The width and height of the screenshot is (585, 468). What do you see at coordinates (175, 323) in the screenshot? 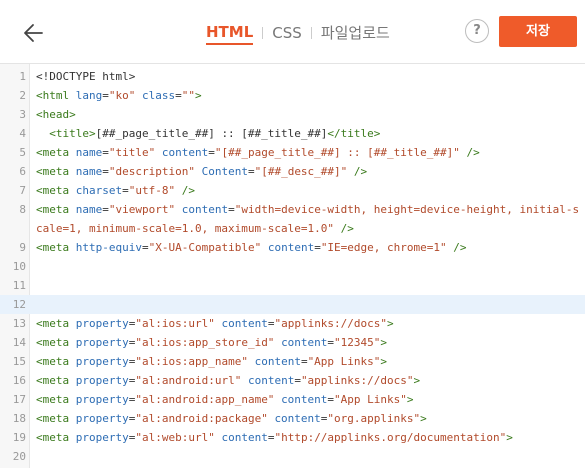
I see `code-token: "al:ios:url"` at bounding box center [175, 323].